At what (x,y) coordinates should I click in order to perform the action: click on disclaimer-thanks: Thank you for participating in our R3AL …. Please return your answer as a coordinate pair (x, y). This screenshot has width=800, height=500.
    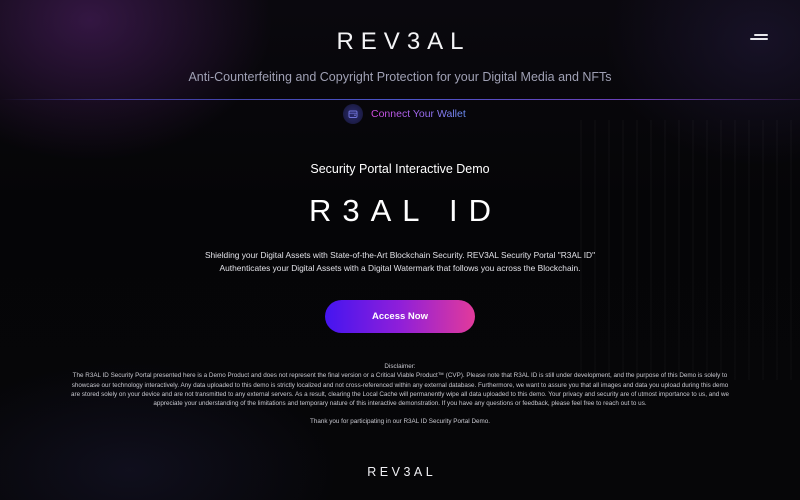
    Looking at the image, I should click on (399, 422).